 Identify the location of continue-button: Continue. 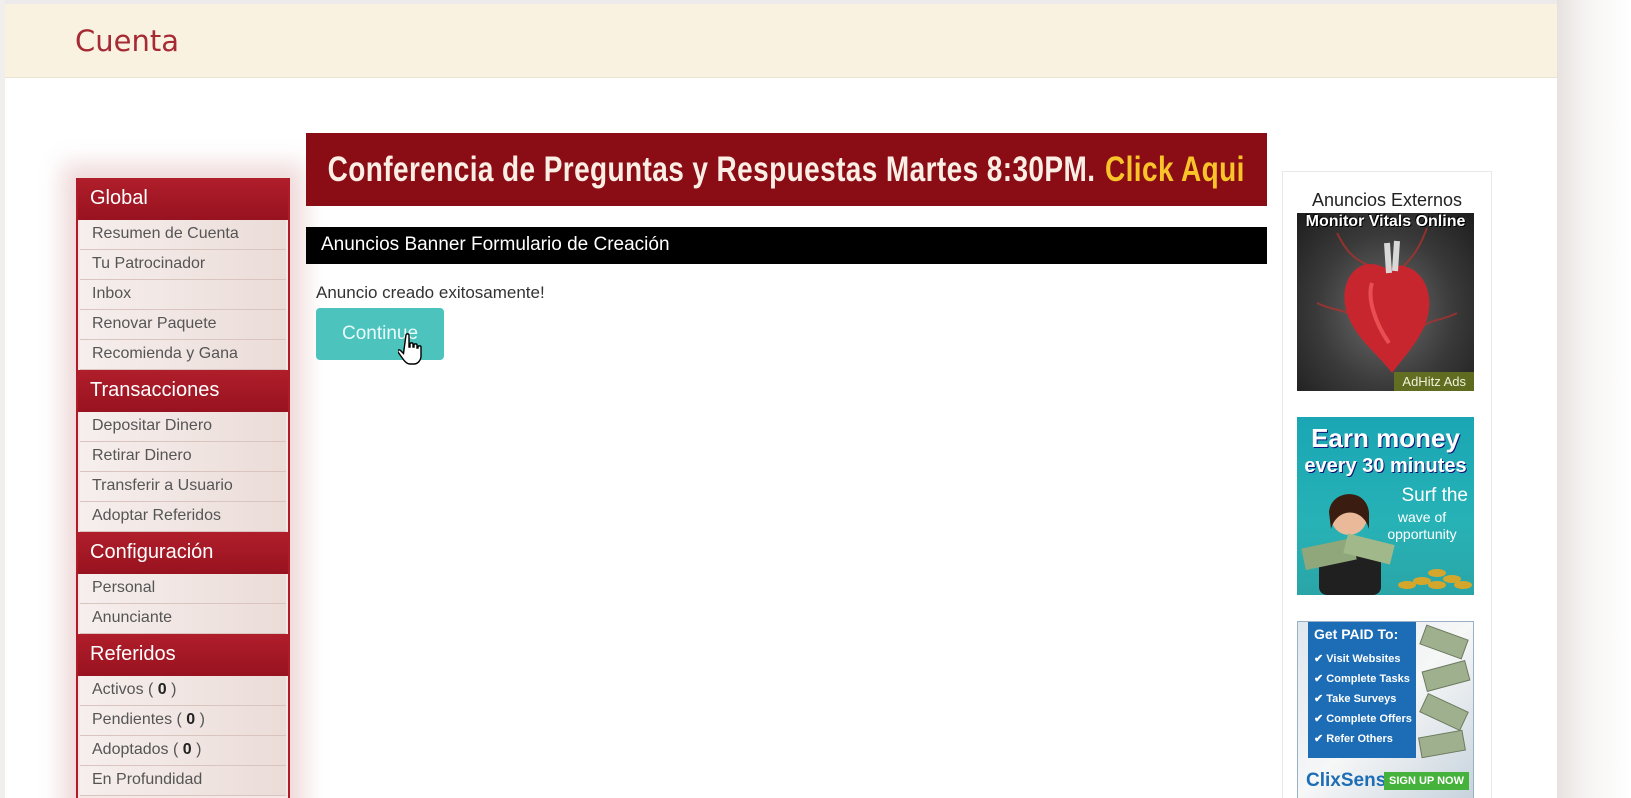
(380, 334).